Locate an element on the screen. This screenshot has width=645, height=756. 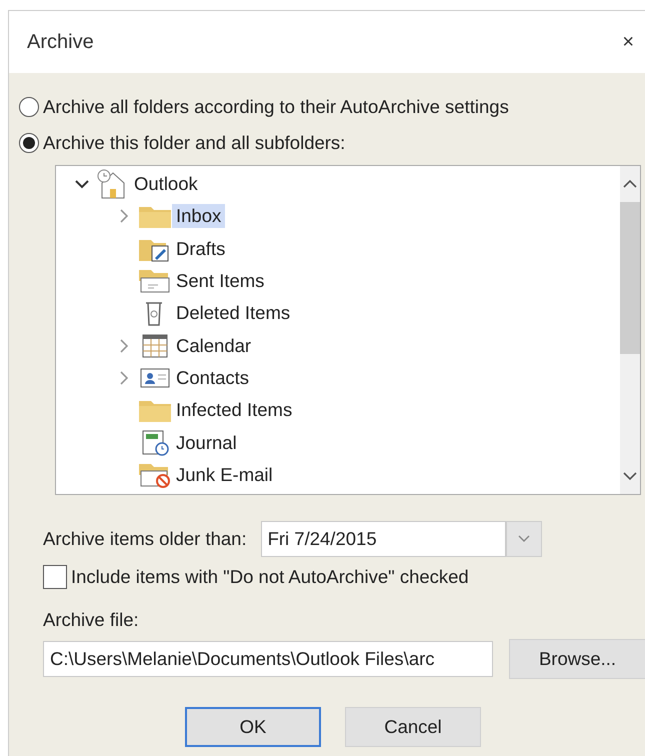
checkbox-label: Include items with "Do not AutoArchive" checked is located at coordinates (270, 577).